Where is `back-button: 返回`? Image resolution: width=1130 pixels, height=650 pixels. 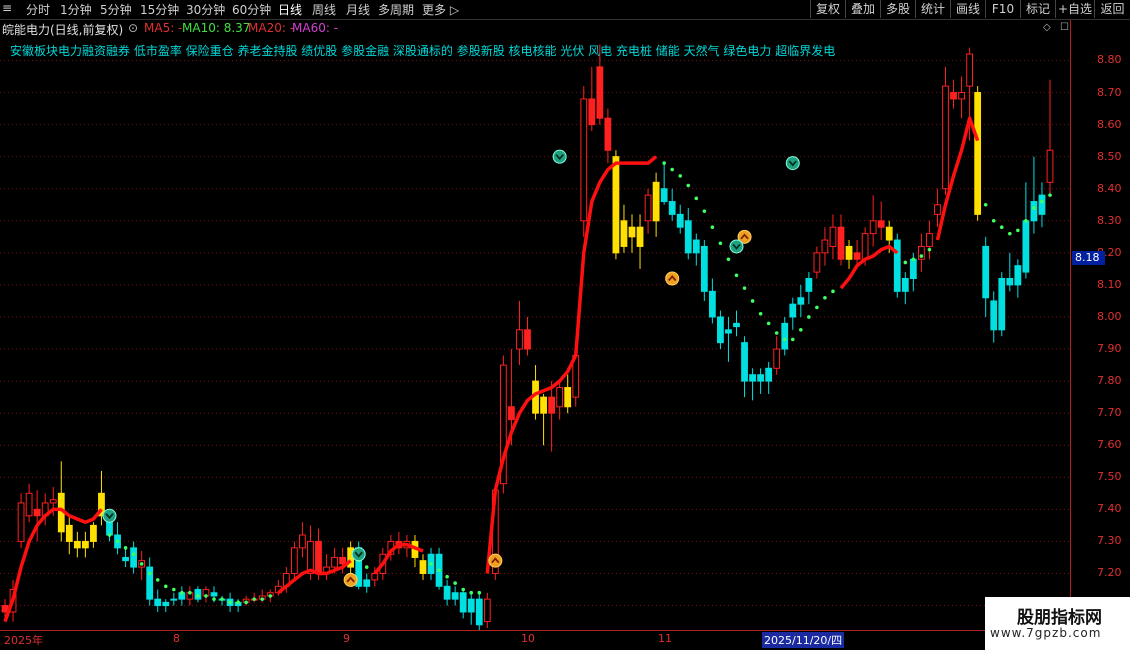 back-button: 返回 is located at coordinates (1112, 9).